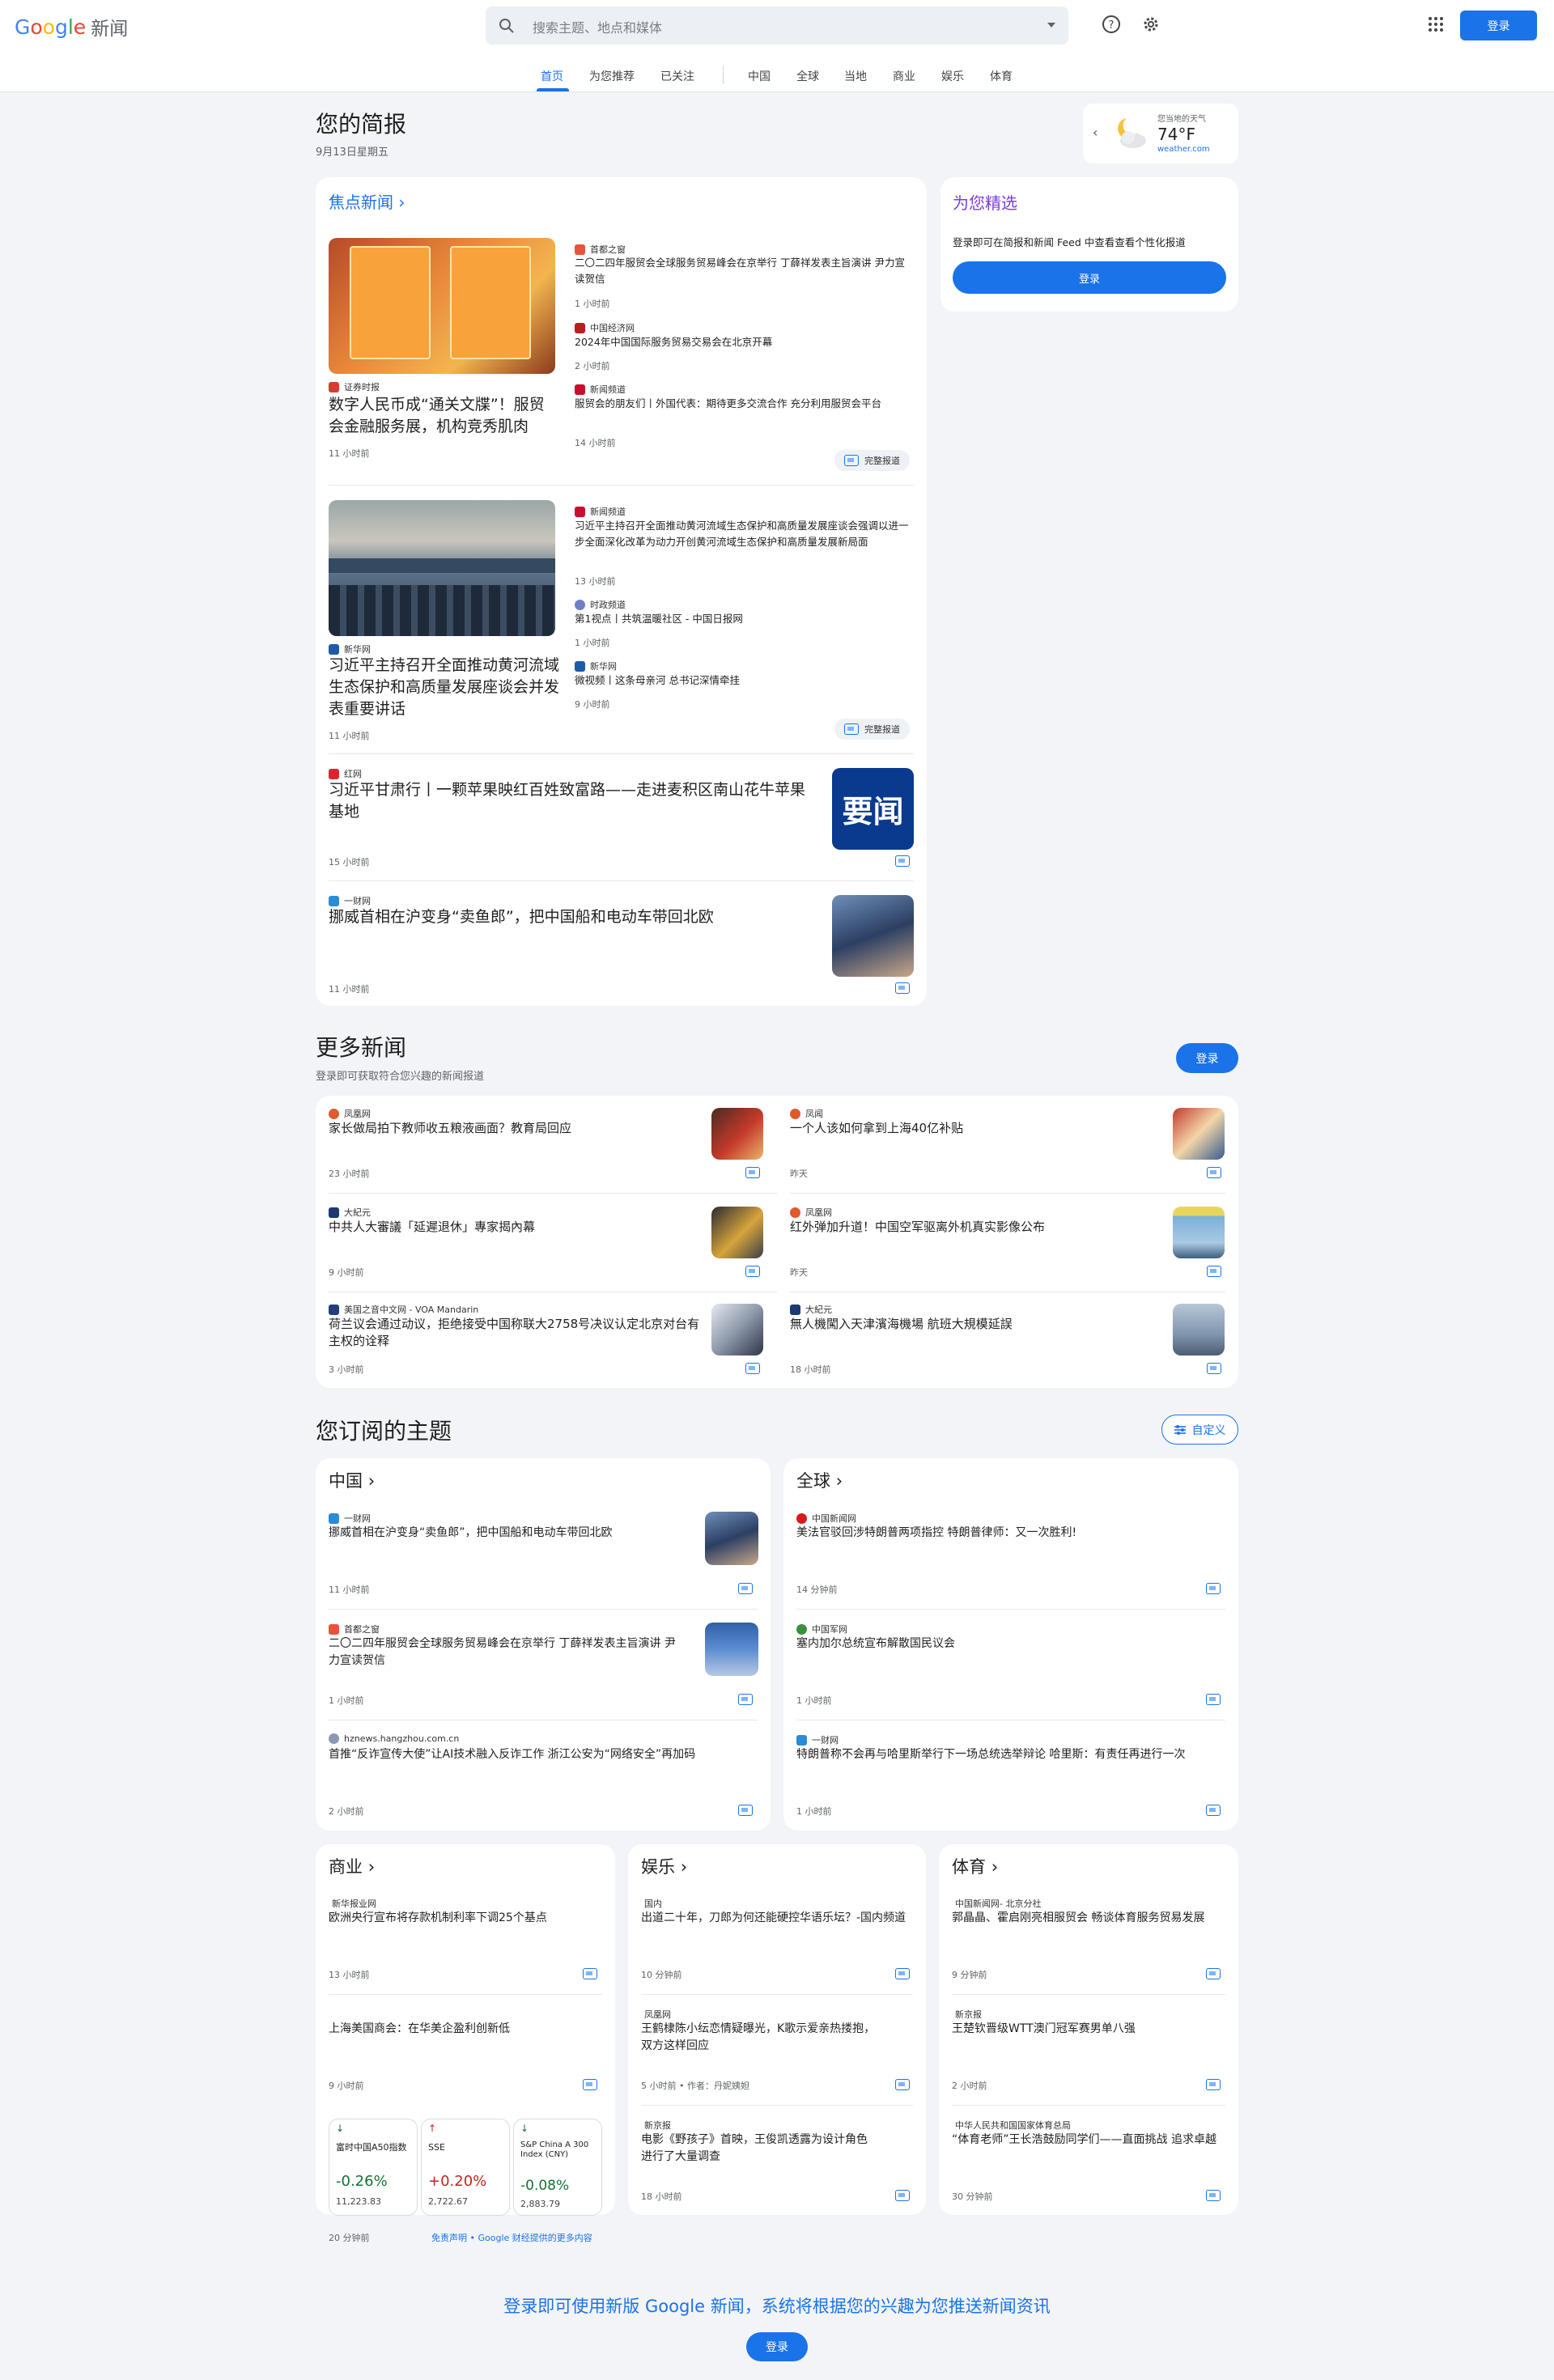 The image size is (1554, 2380). Describe the element at coordinates (1207, 1058) in the screenshot. I see `more-news-signin-button: 登录` at that location.